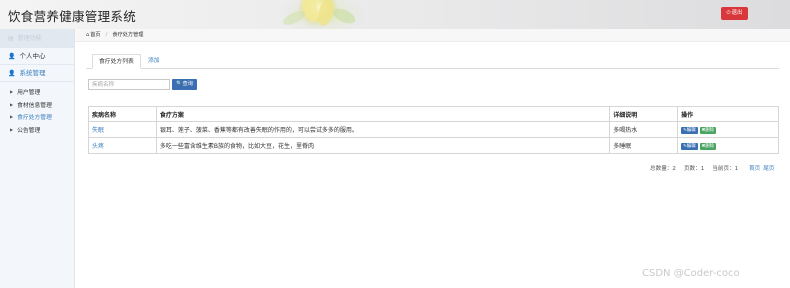 This screenshot has height=288, width=790. I want to click on tab-bar: 食疗处方列表 添加, so click(432, 61).